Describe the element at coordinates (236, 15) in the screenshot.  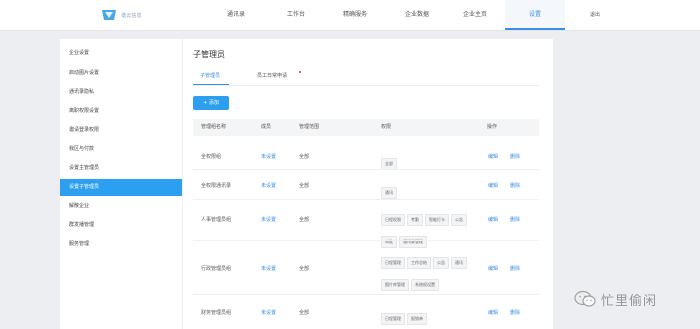
I see `nav-contacts: 通讯录` at that location.